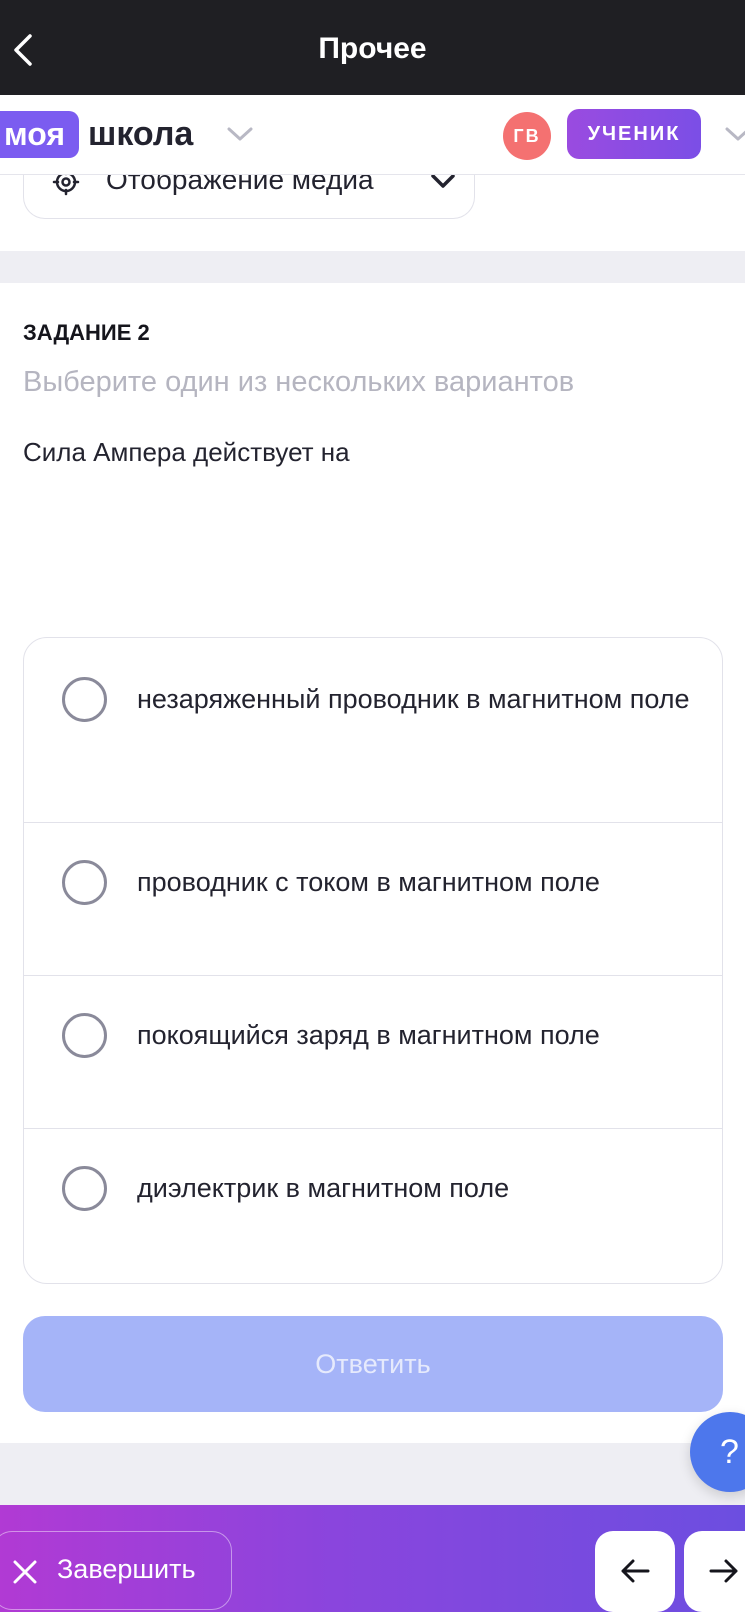  What do you see at coordinates (372, 135) in the screenshot?
I see `app-header: моя школа ГВ УЧЕНИК` at bounding box center [372, 135].